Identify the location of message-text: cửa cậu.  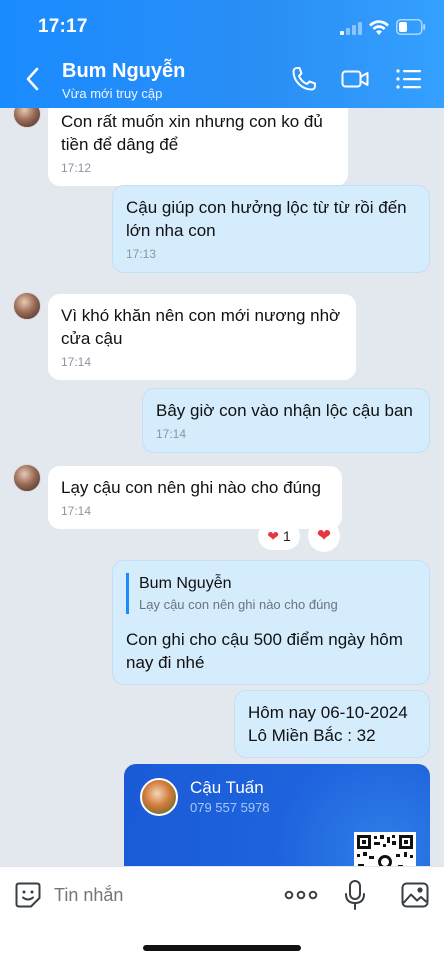
(92, 338).